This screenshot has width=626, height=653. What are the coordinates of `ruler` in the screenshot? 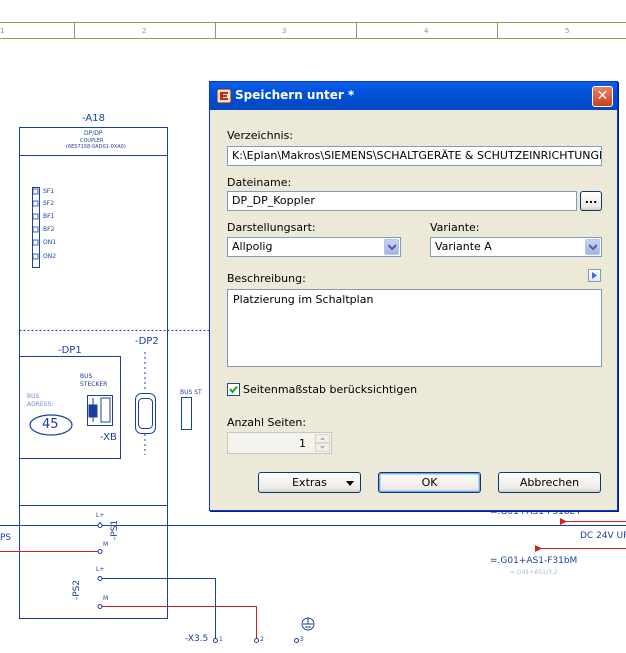 It's located at (313, 30).